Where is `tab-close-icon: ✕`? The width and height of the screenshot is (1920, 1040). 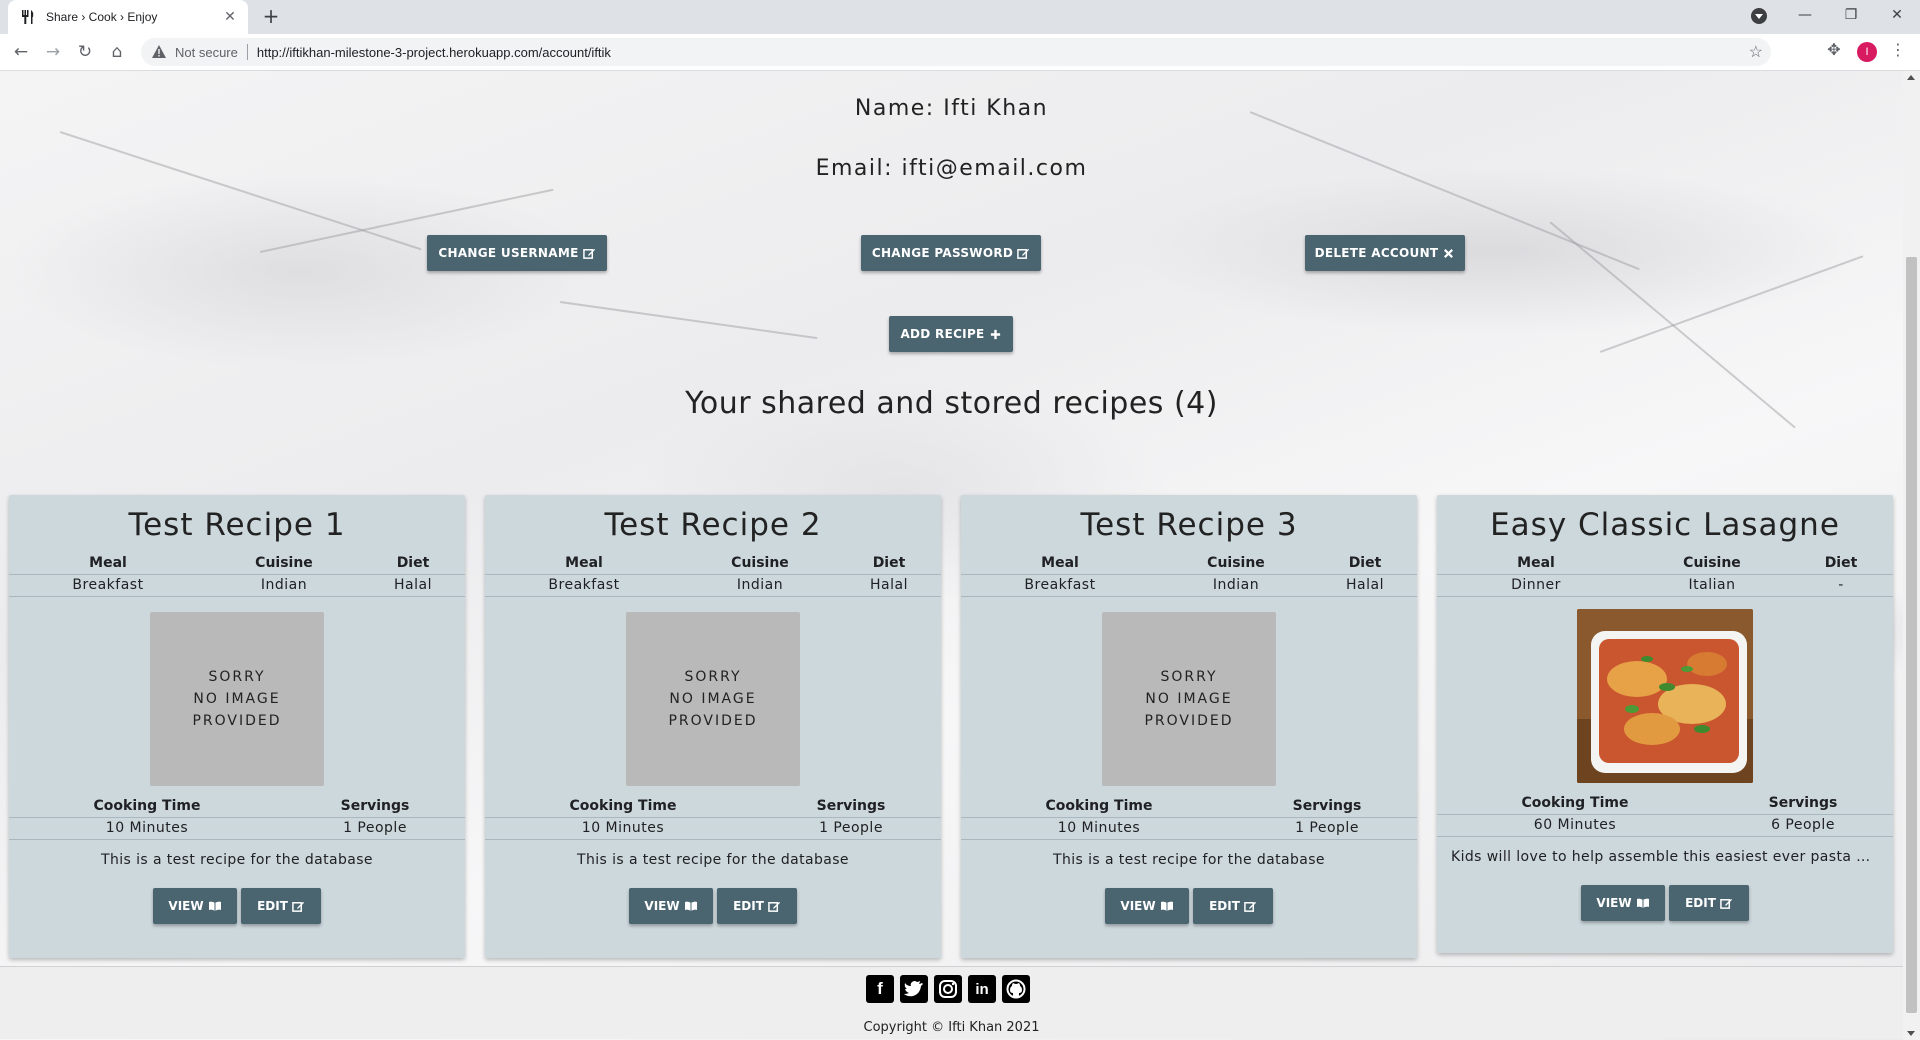 tab-close-icon: ✕ is located at coordinates (230, 17).